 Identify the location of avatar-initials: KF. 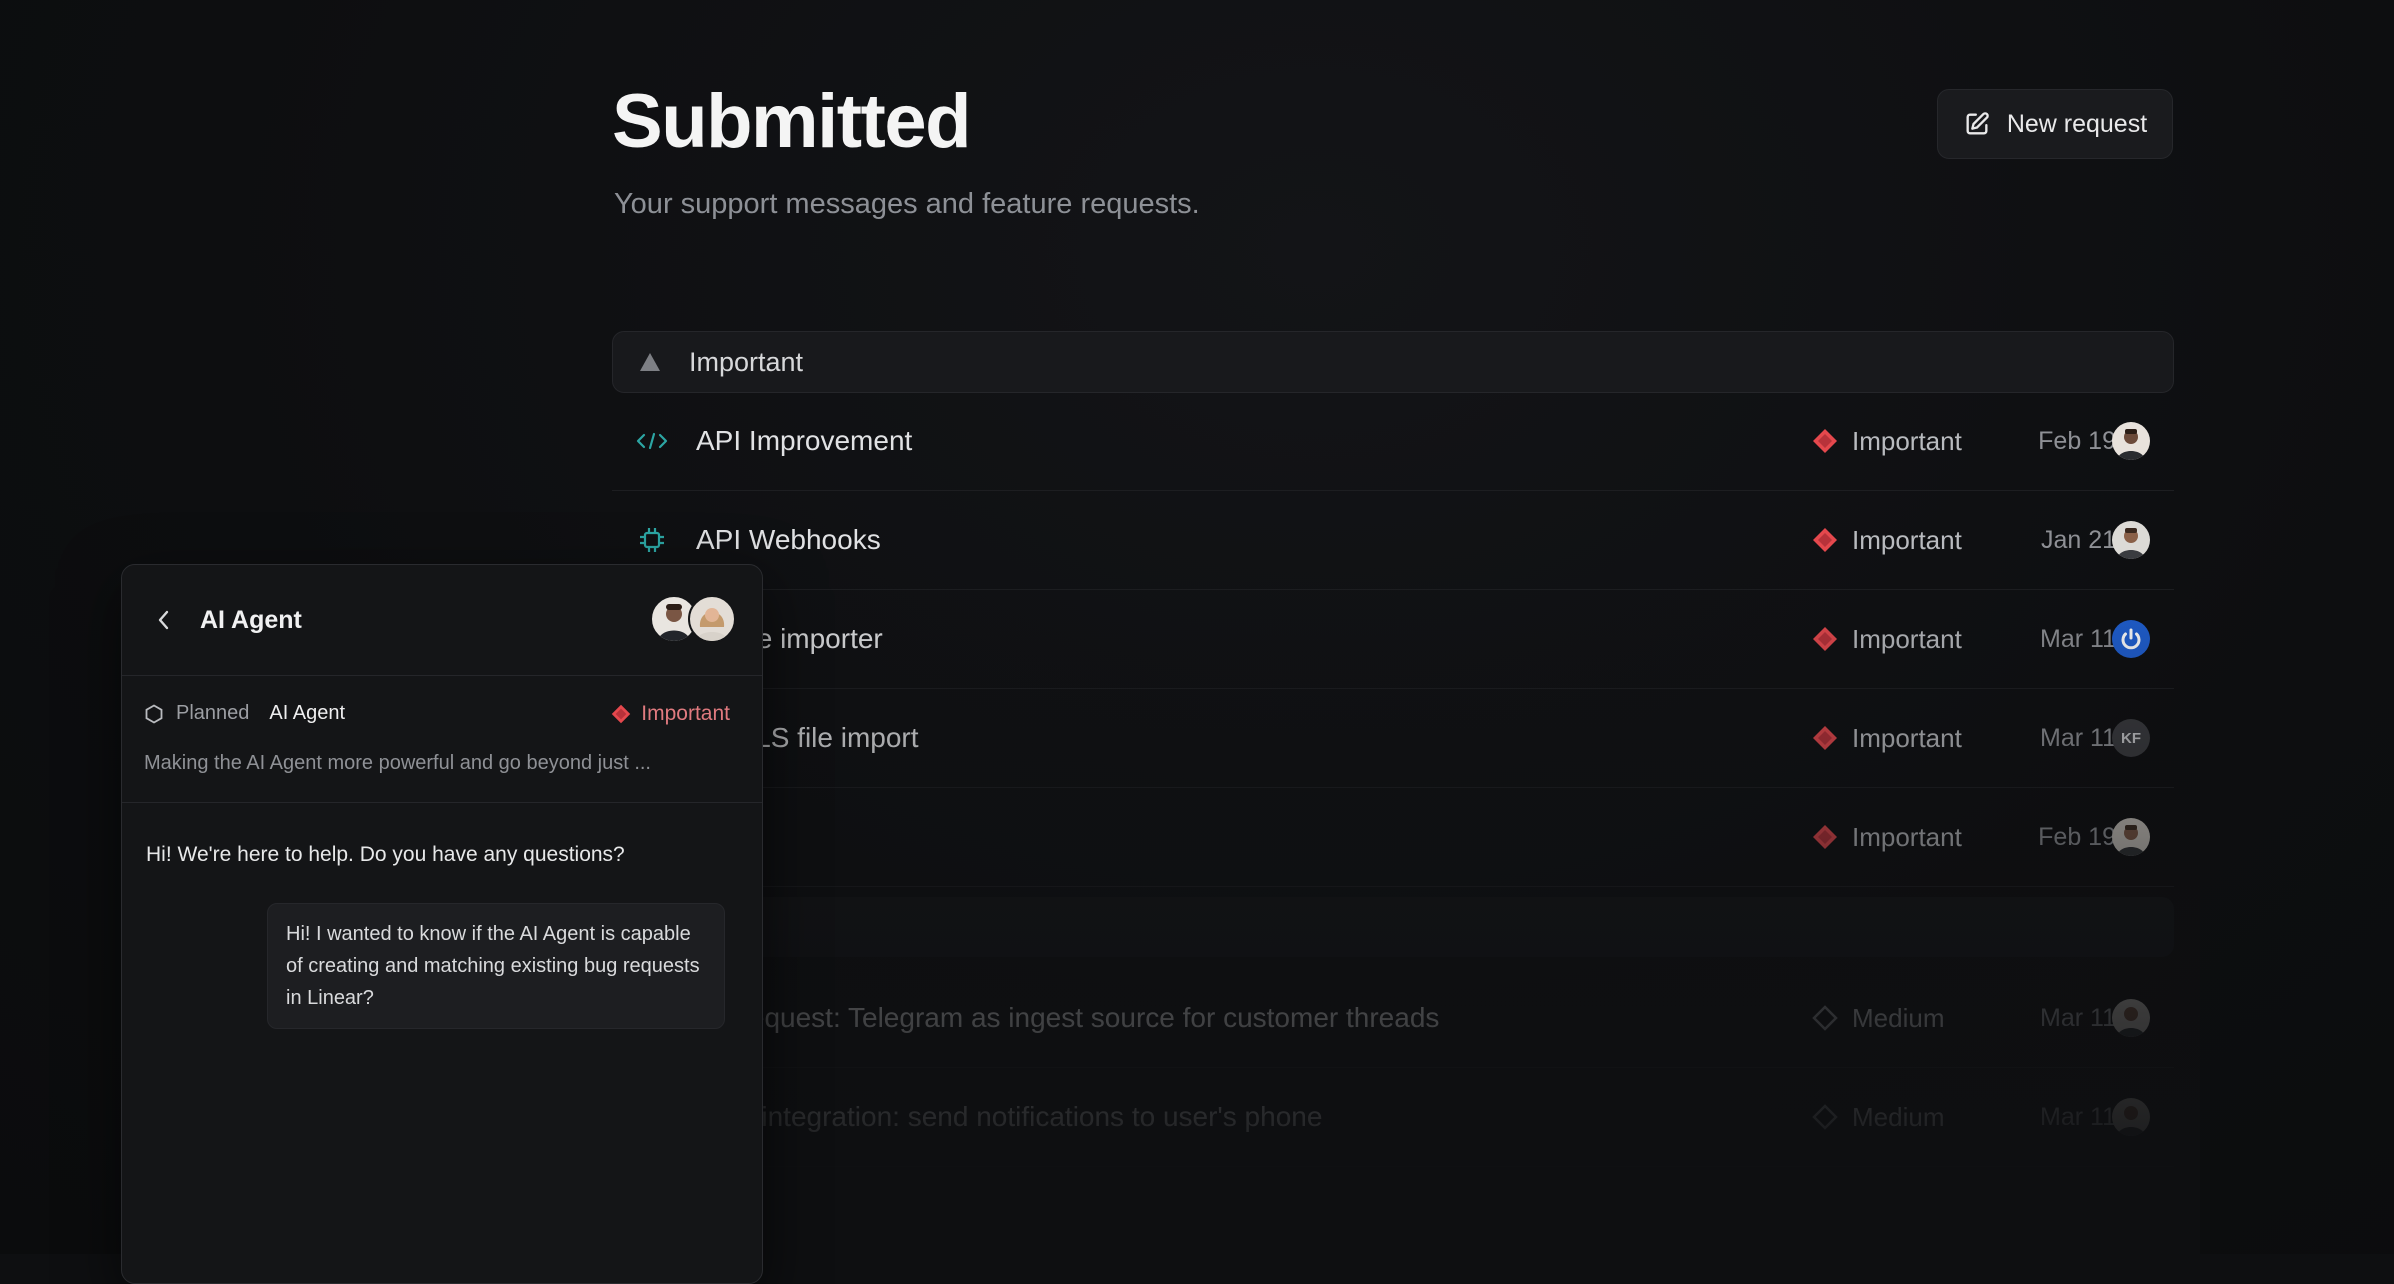
(2131, 738).